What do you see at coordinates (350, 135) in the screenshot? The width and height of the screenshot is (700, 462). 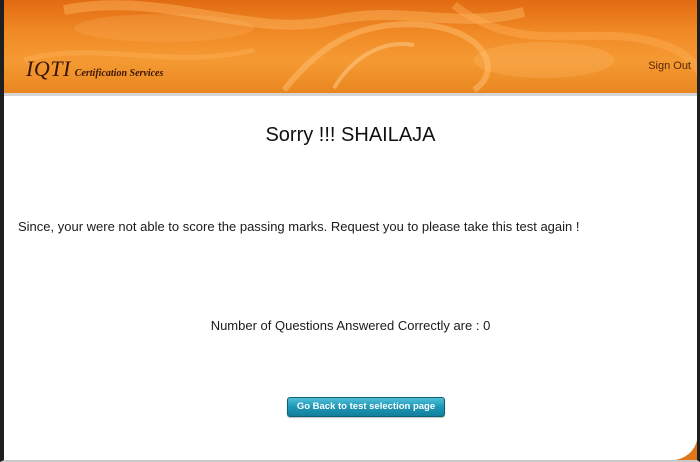 I see `result-title: Sorry !!! SHAILAJA` at bounding box center [350, 135].